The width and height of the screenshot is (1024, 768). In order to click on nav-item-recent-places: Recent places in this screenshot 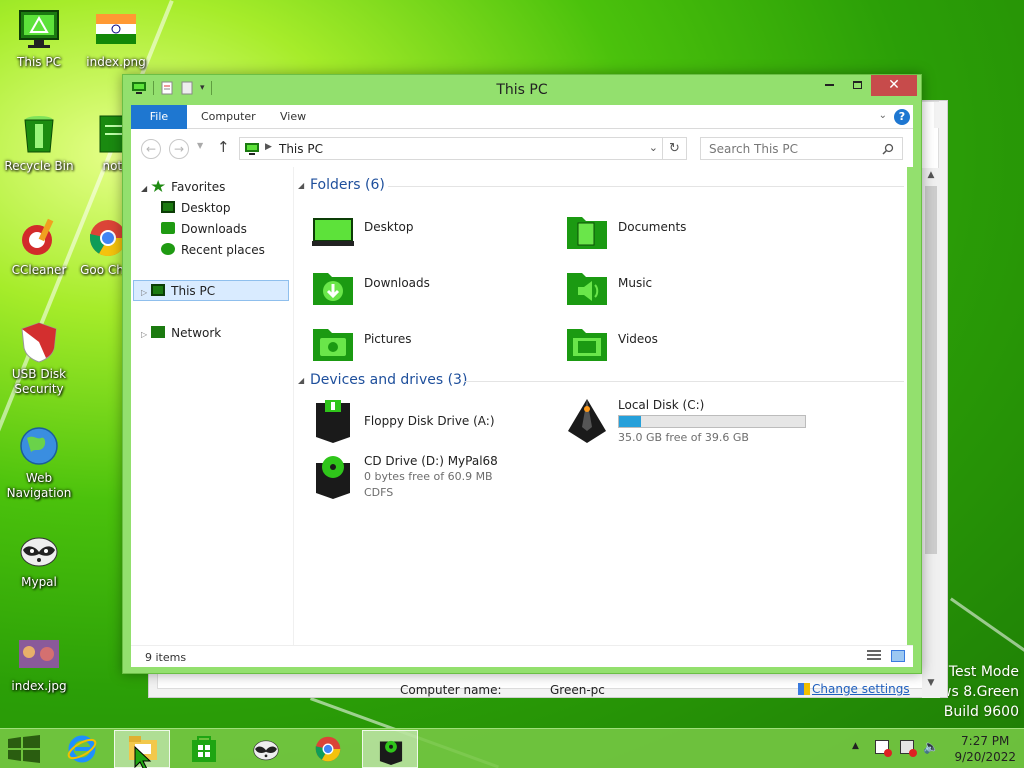, I will do `click(213, 250)`.